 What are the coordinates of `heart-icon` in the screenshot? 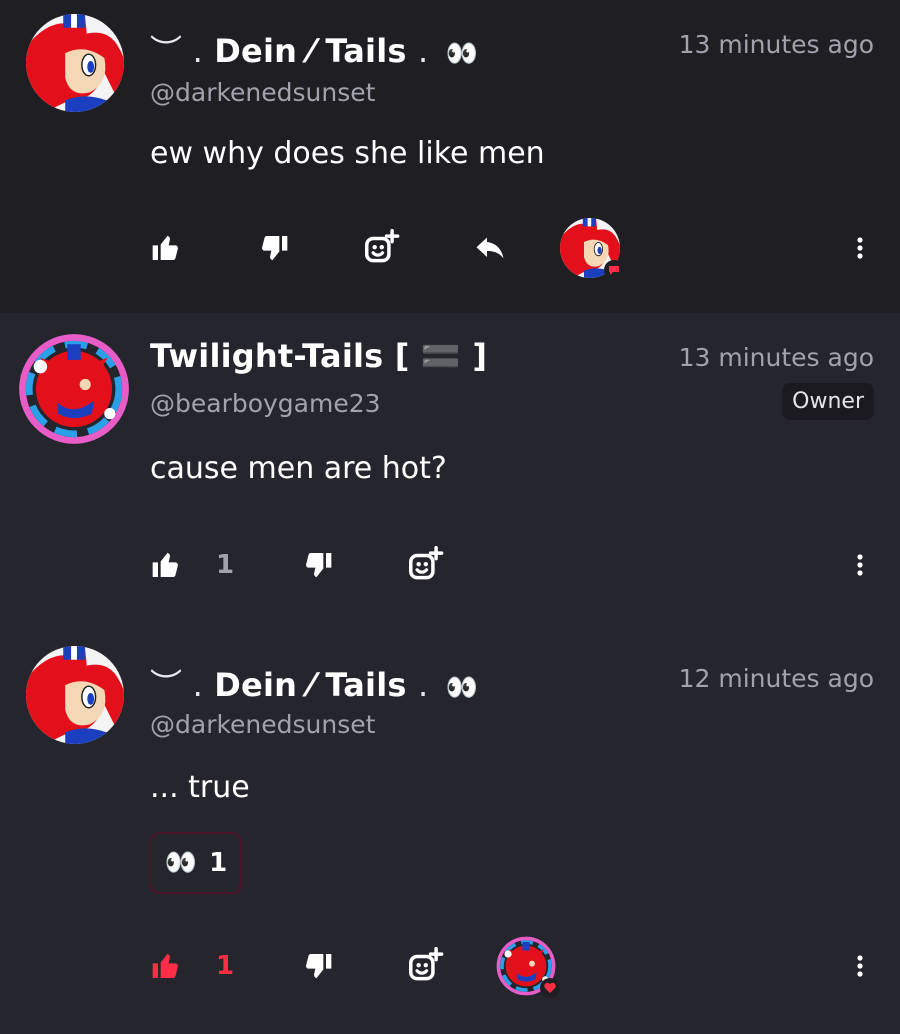 It's located at (550, 988).